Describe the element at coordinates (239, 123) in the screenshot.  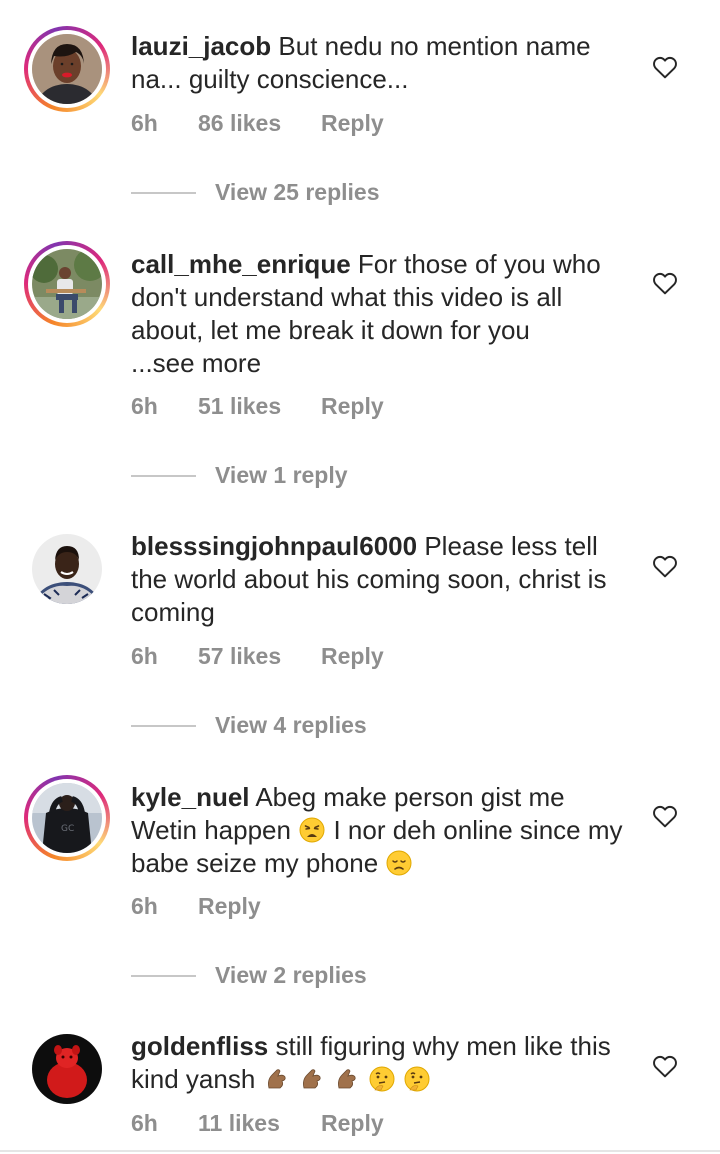
I see `comment-likes: 86 likes` at that location.